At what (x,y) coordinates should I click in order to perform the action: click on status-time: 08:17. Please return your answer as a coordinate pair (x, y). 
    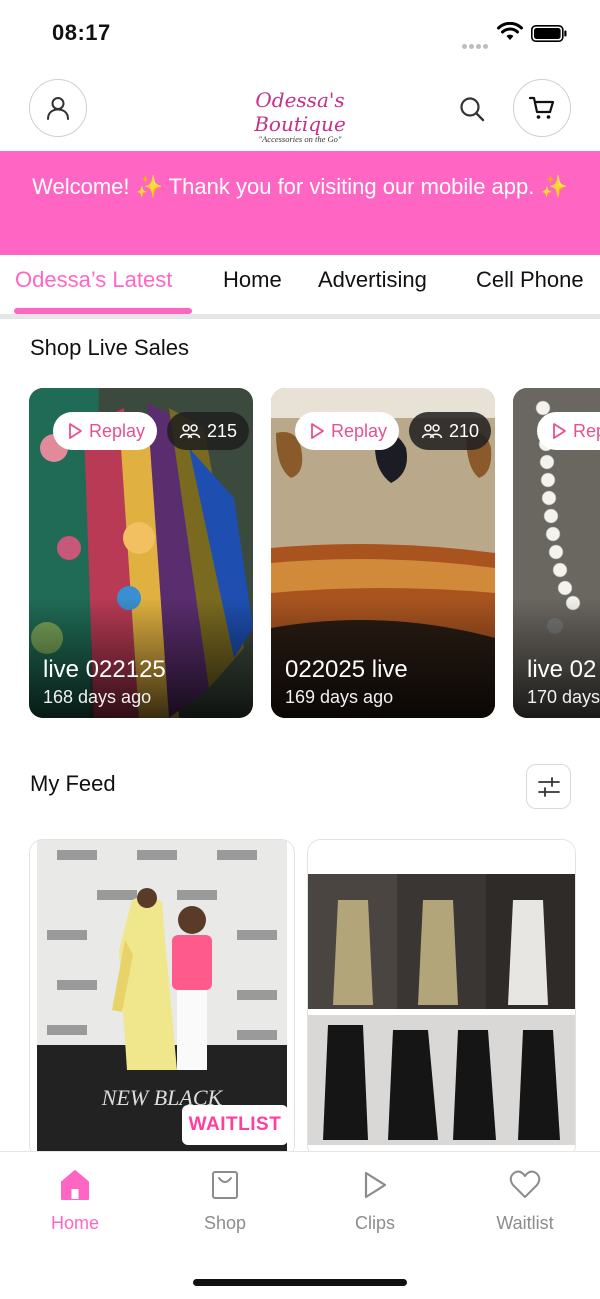
    Looking at the image, I should click on (81, 32).